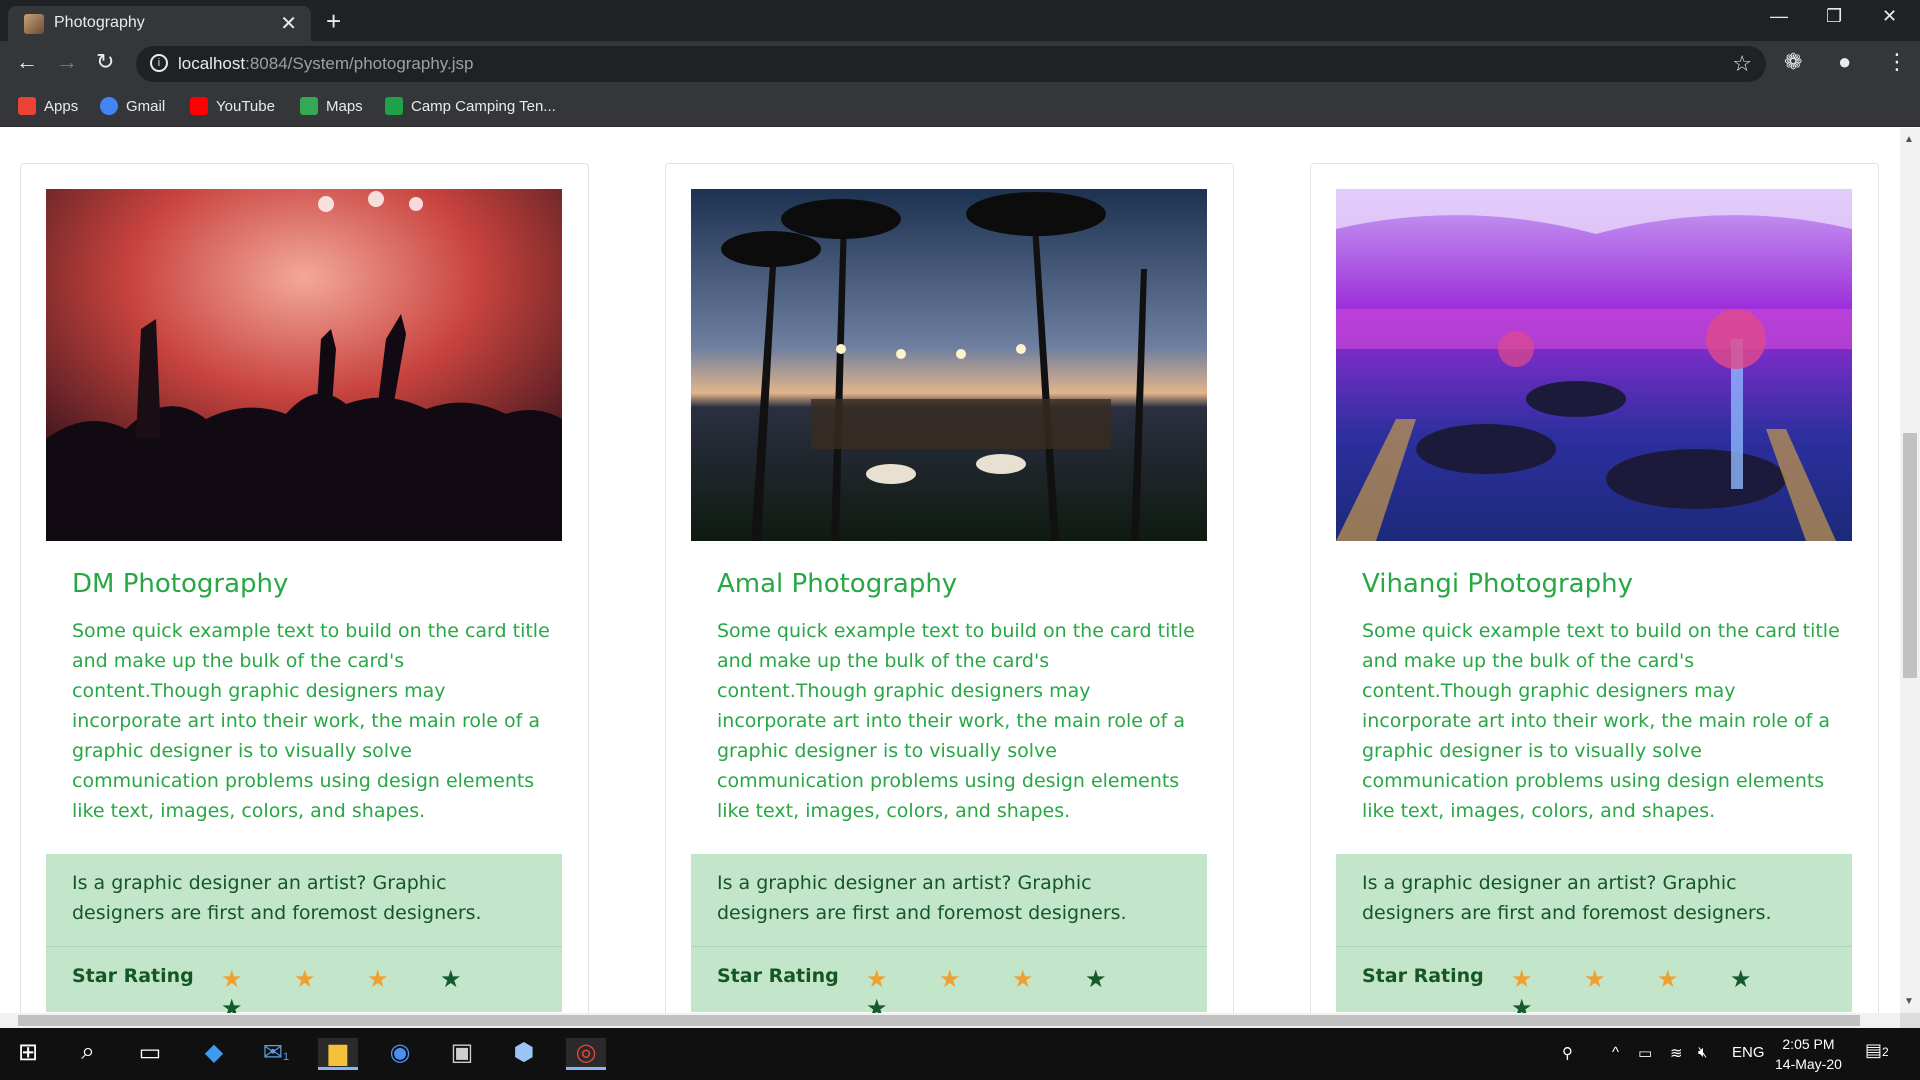 This screenshot has height=1080, width=1920. What do you see at coordinates (150, 1054) in the screenshot?
I see `task-view-icon: ▭` at bounding box center [150, 1054].